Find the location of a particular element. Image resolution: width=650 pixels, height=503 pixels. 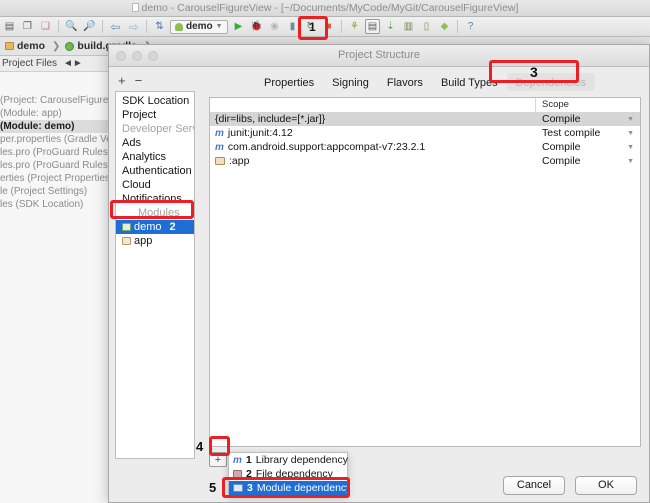

sidebar-header-modules: Modules is located at coordinates (155, 213).